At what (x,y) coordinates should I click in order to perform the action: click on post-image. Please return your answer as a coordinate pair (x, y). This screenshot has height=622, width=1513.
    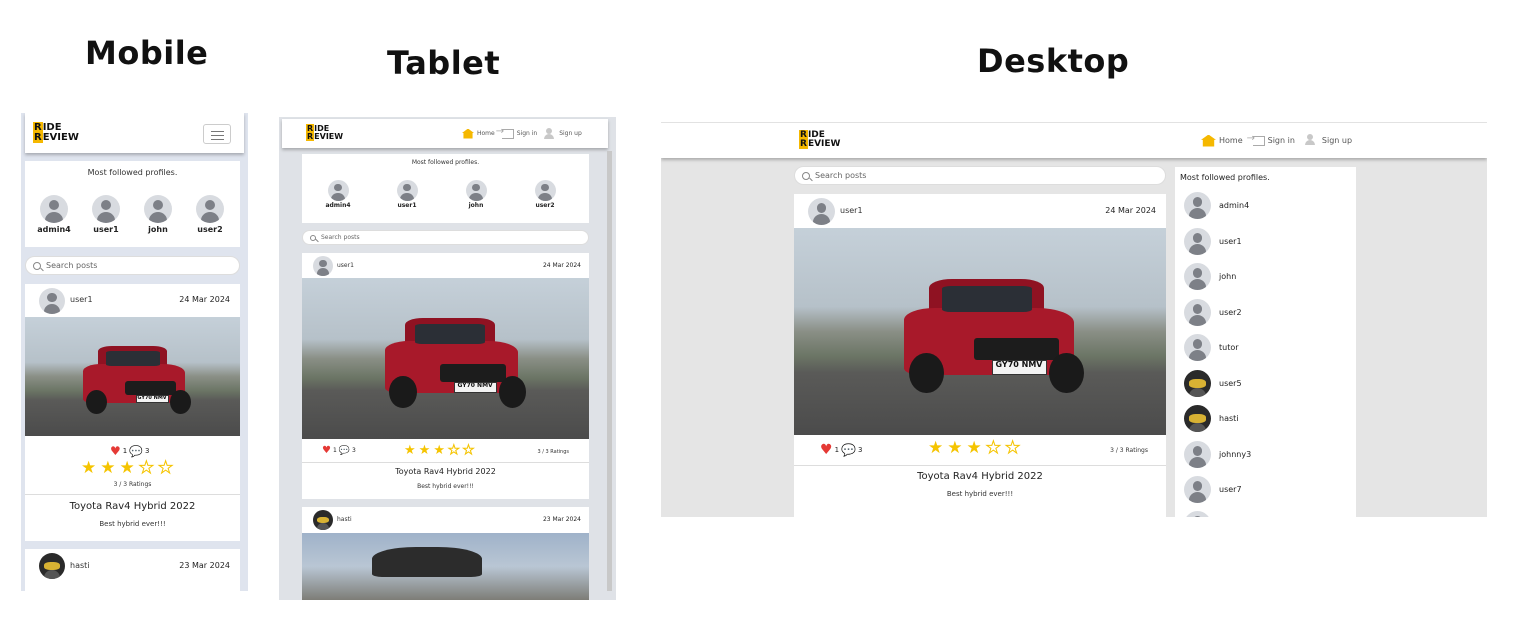
    Looking at the image, I should click on (445, 566).